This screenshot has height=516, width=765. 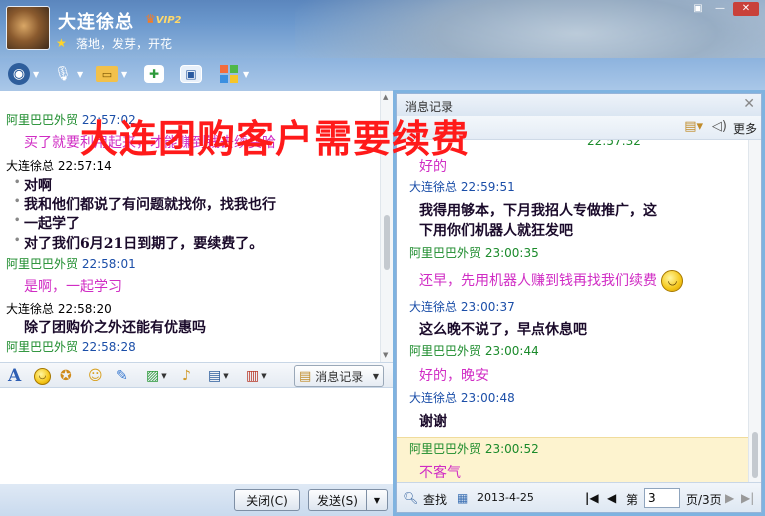 I want to click on page-number-input: 3, so click(x=662, y=498).